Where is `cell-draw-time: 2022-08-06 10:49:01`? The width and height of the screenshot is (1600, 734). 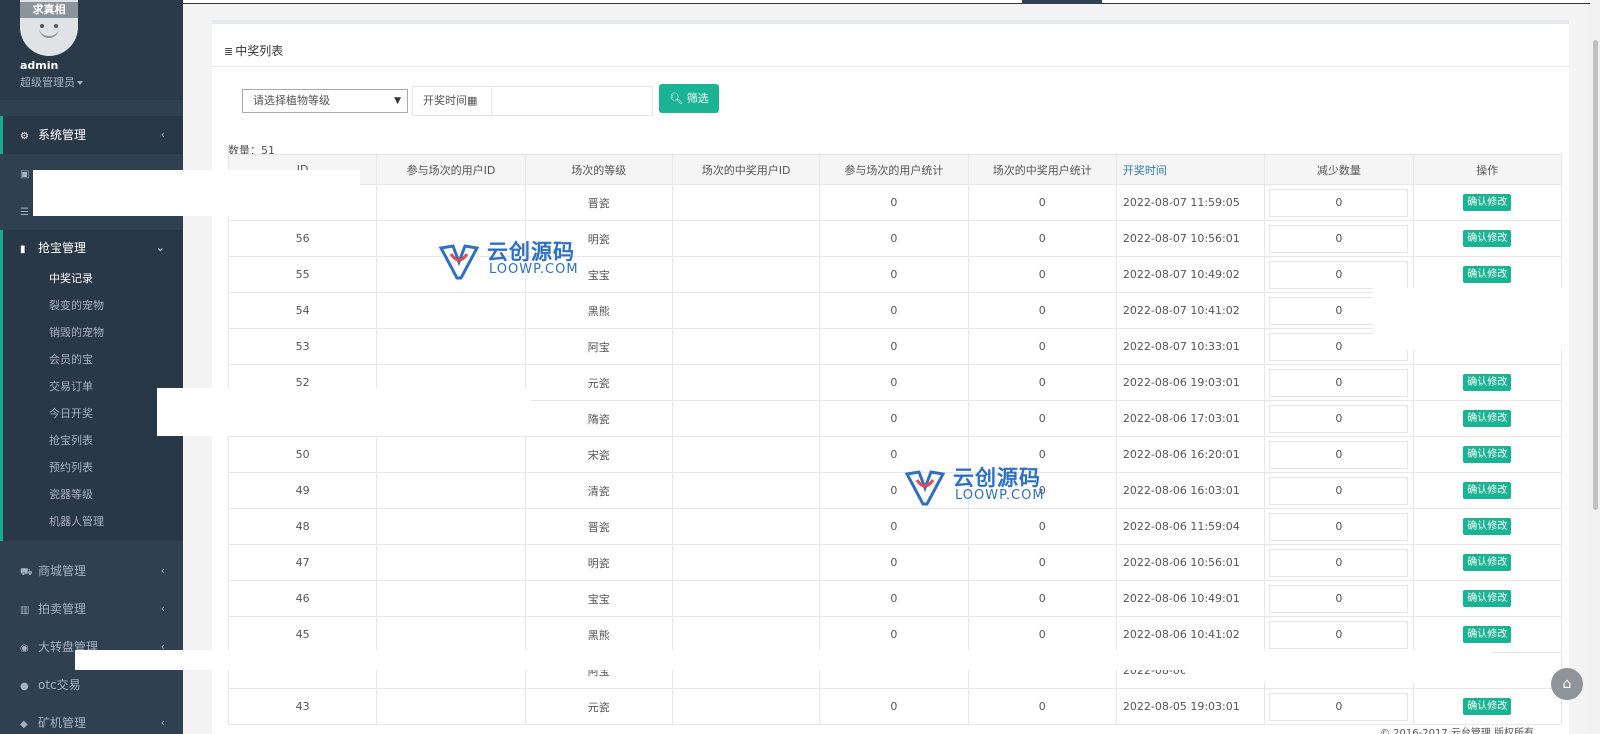 cell-draw-time: 2022-08-06 10:49:01 is located at coordinates (1190, 598).